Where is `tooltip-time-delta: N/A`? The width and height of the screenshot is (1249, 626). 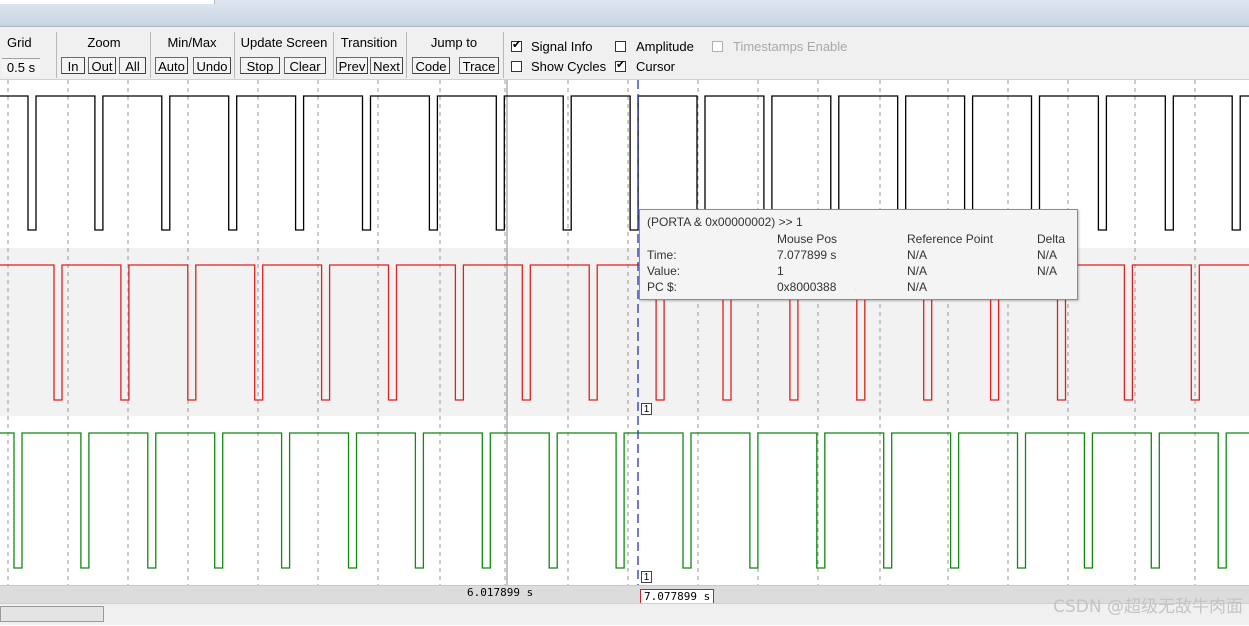 tooltip-time-delta: N/A is located at coordinates (1047, 255).